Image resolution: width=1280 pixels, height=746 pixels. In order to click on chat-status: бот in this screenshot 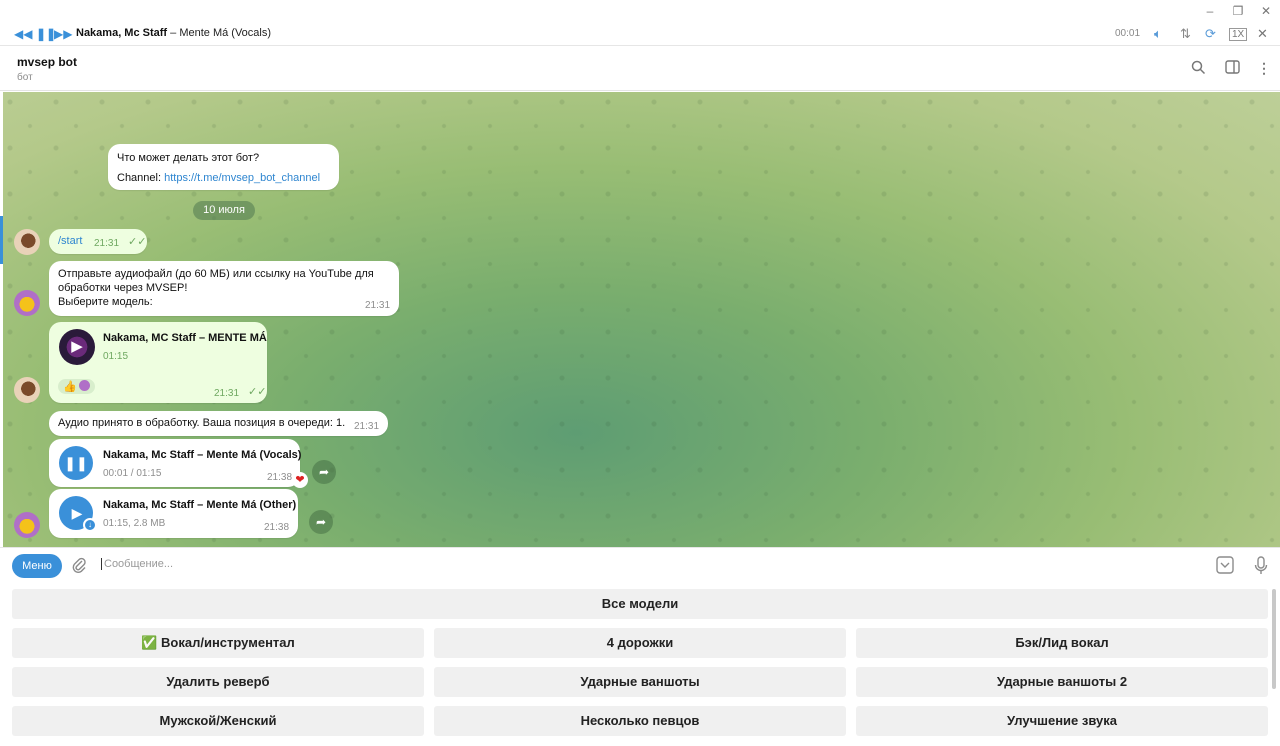, I will do `click(25, 77)`.